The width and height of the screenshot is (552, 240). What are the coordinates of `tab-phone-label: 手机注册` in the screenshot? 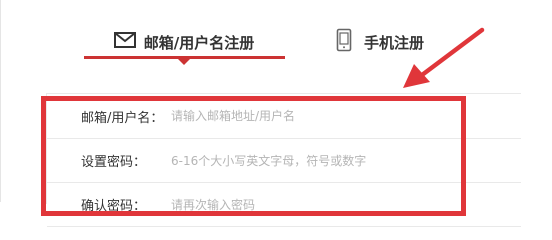 It's located at (394, 42).